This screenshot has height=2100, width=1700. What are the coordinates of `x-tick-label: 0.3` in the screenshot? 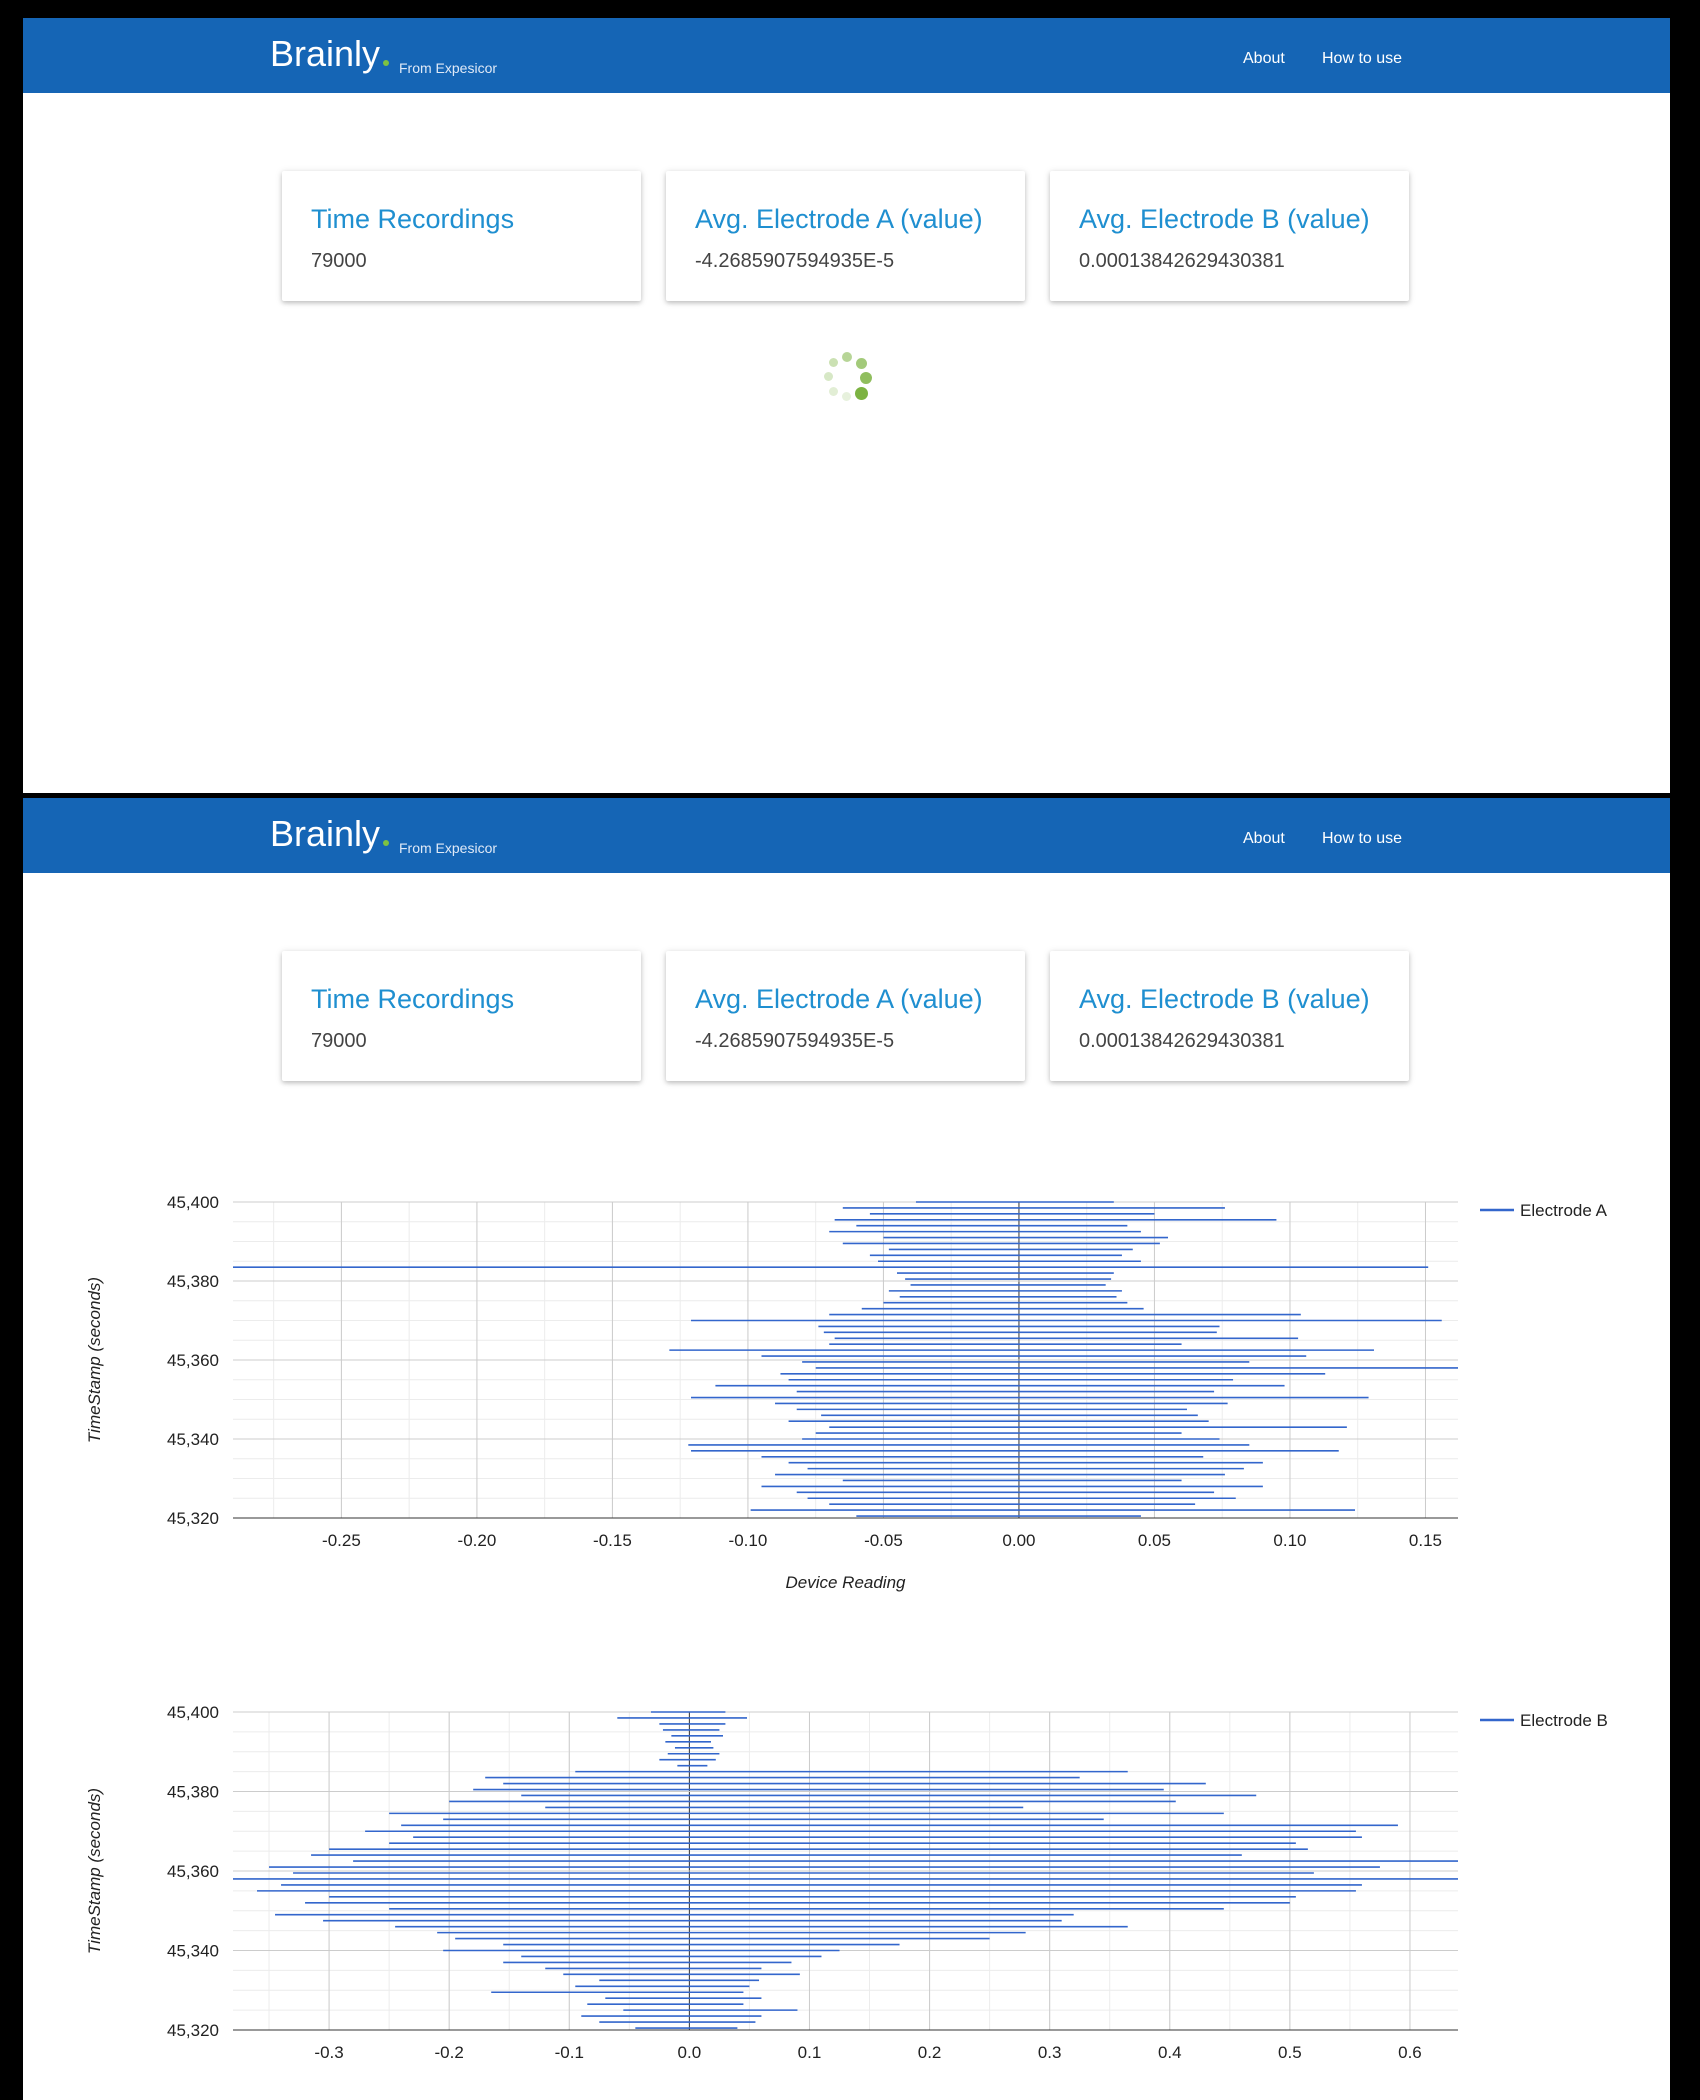 It's located at (1050, 2052).